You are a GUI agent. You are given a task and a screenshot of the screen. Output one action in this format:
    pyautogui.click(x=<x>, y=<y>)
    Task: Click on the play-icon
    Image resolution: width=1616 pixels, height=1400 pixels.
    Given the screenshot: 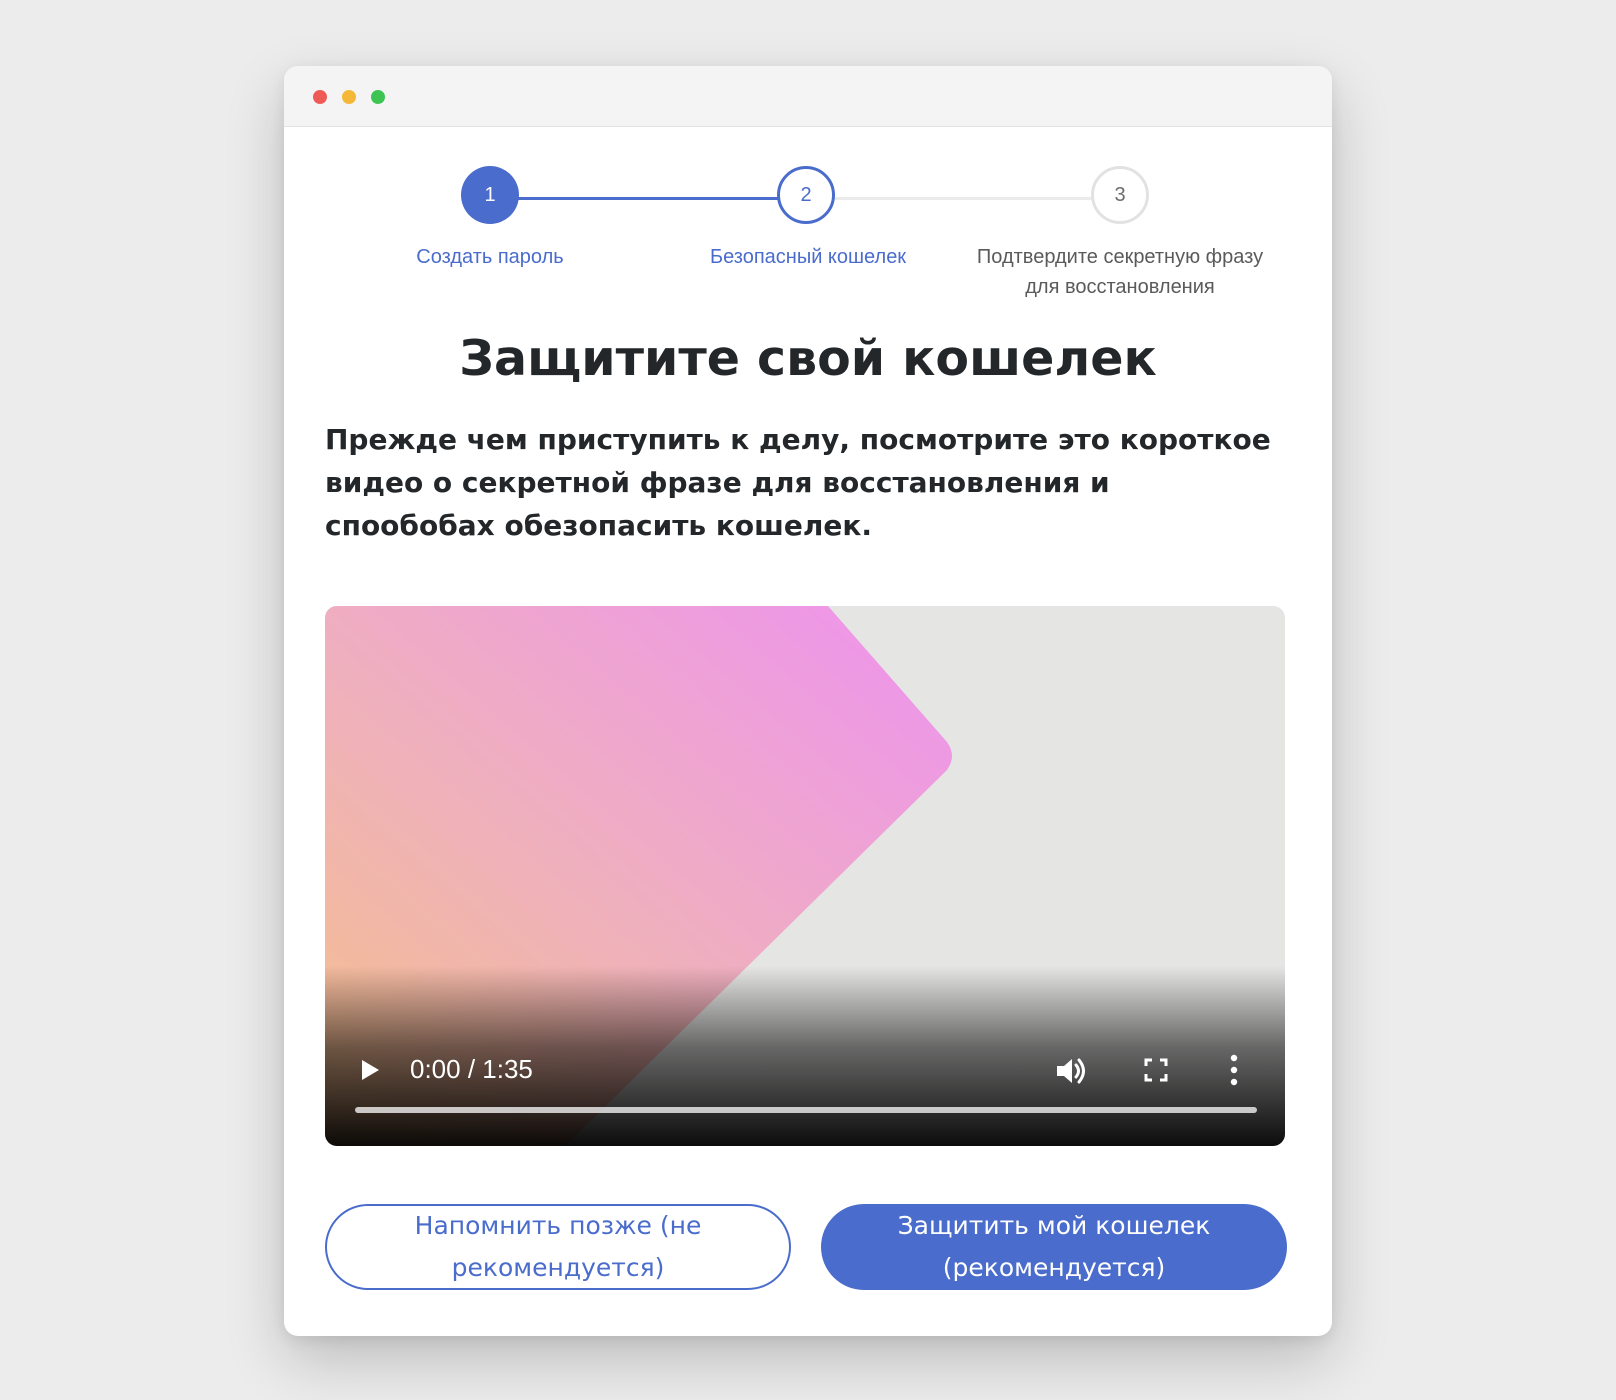 What is the action you would take?
    pyautogui.click(x=370, y=1070)
    